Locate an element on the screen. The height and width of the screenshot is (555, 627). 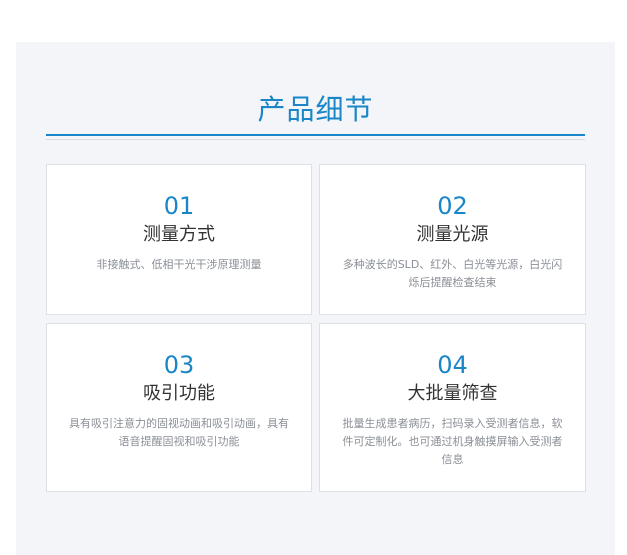
card-number: 03 is located at coordinates (179, 365).